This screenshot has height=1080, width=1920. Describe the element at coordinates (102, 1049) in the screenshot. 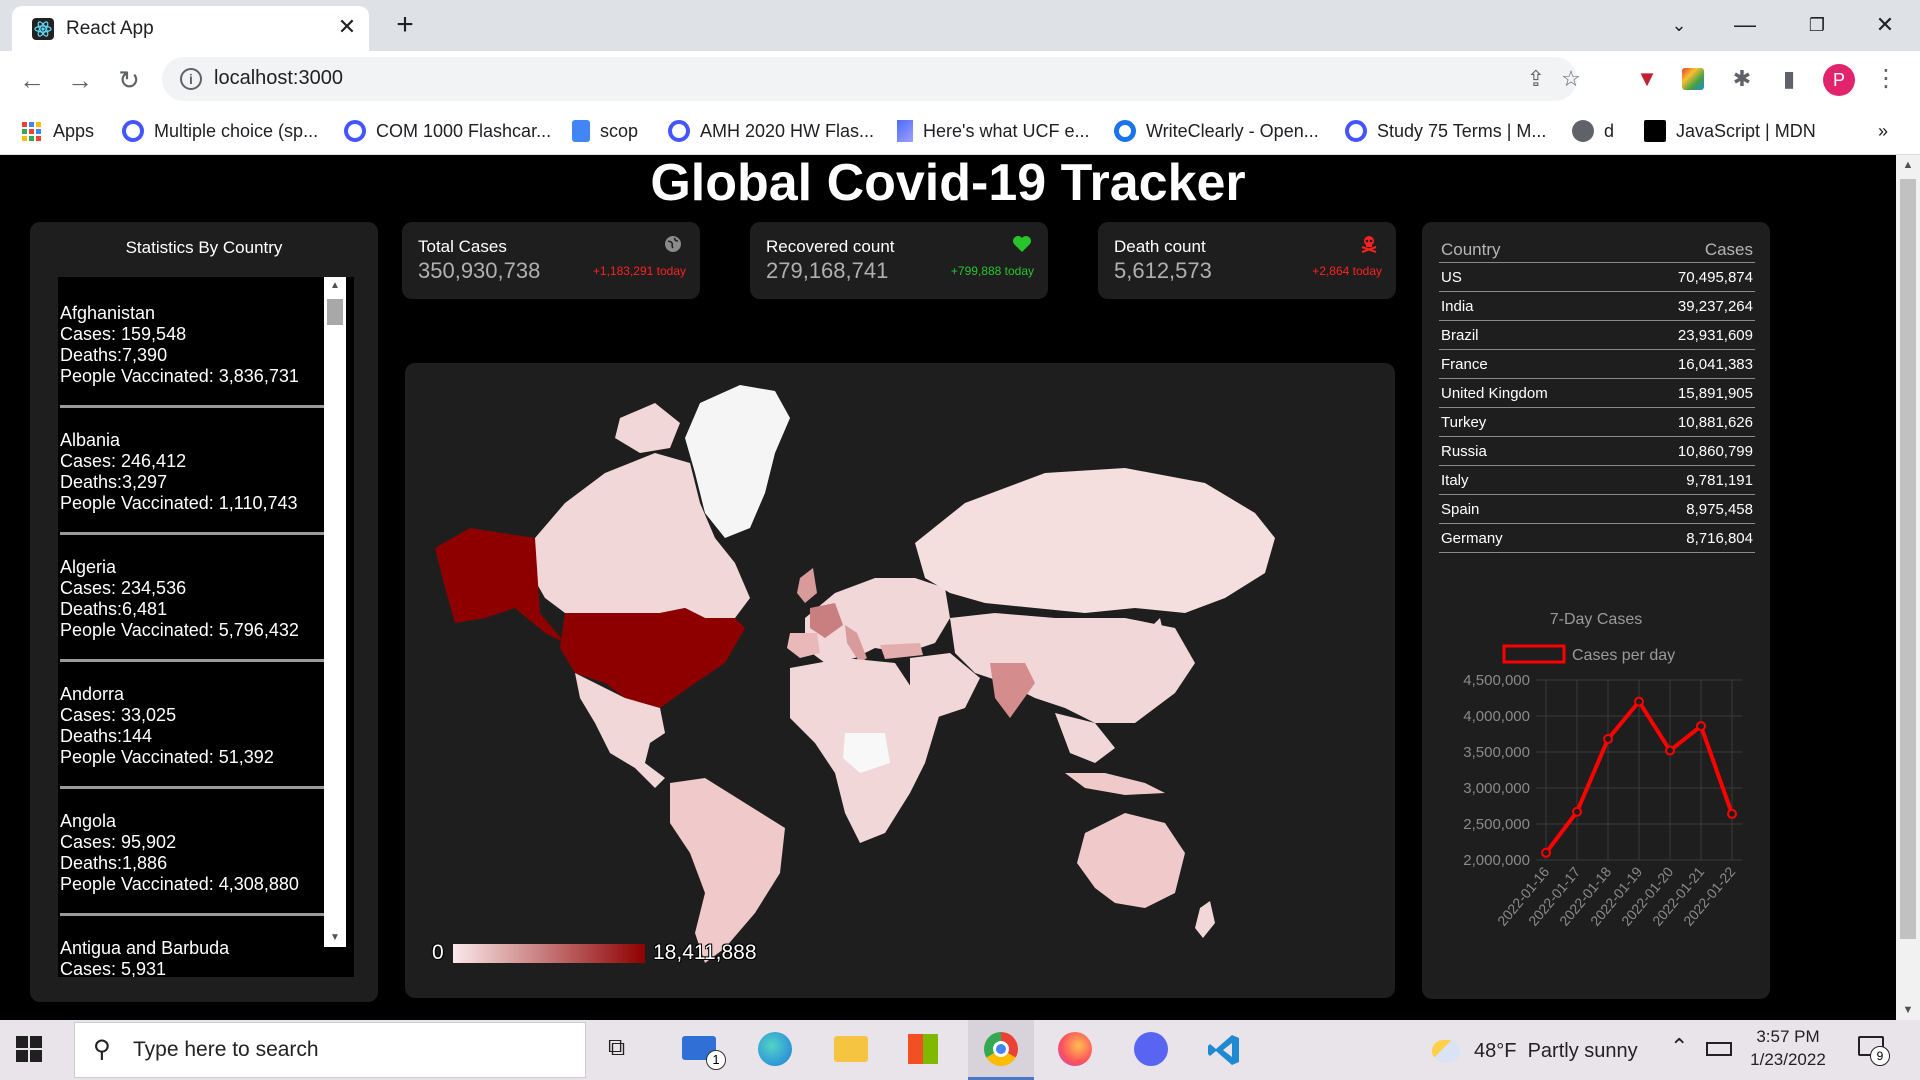

I see `search-icon: ⚲` at that location.